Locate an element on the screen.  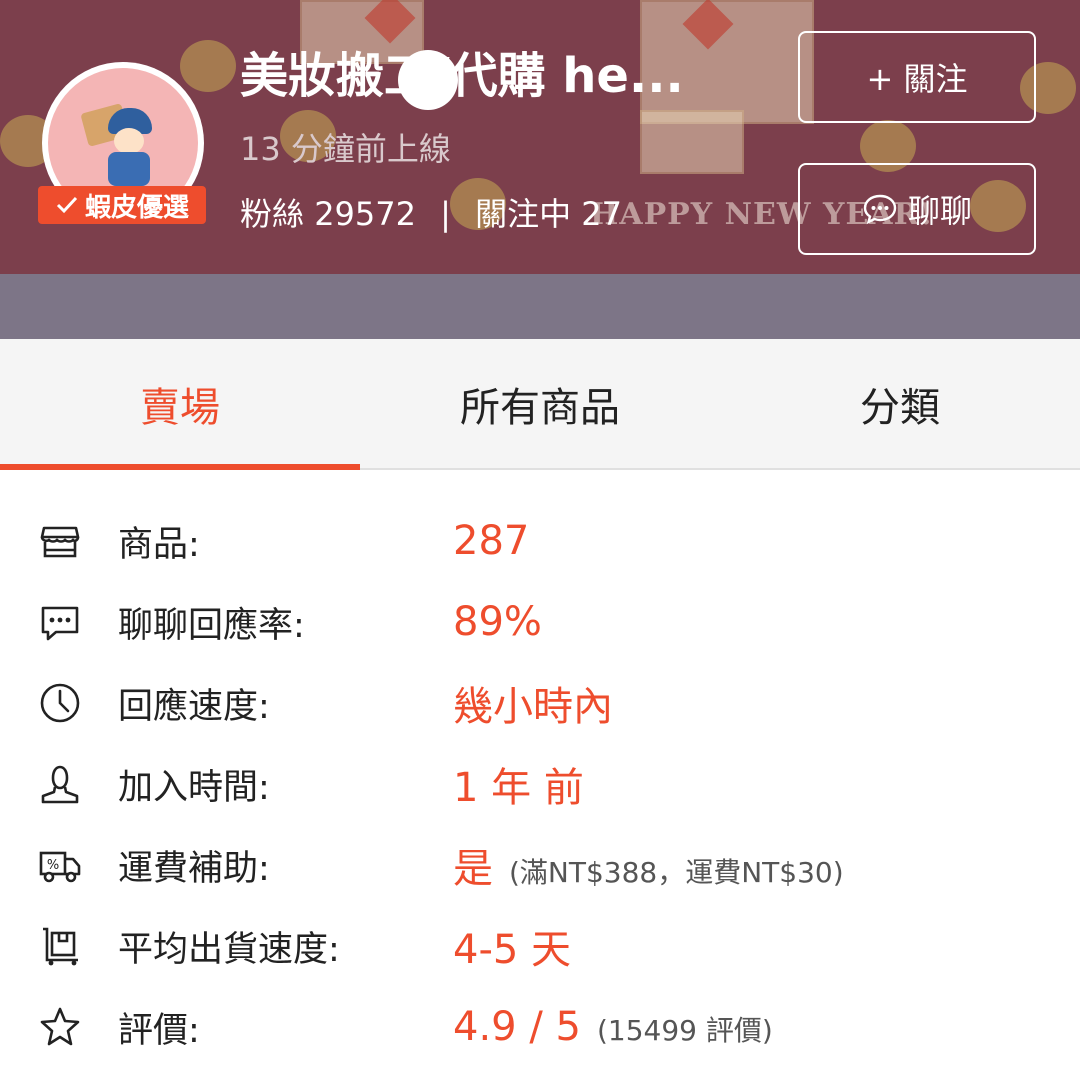
info-label: 加入時間: is located at coordinates (194, 787).